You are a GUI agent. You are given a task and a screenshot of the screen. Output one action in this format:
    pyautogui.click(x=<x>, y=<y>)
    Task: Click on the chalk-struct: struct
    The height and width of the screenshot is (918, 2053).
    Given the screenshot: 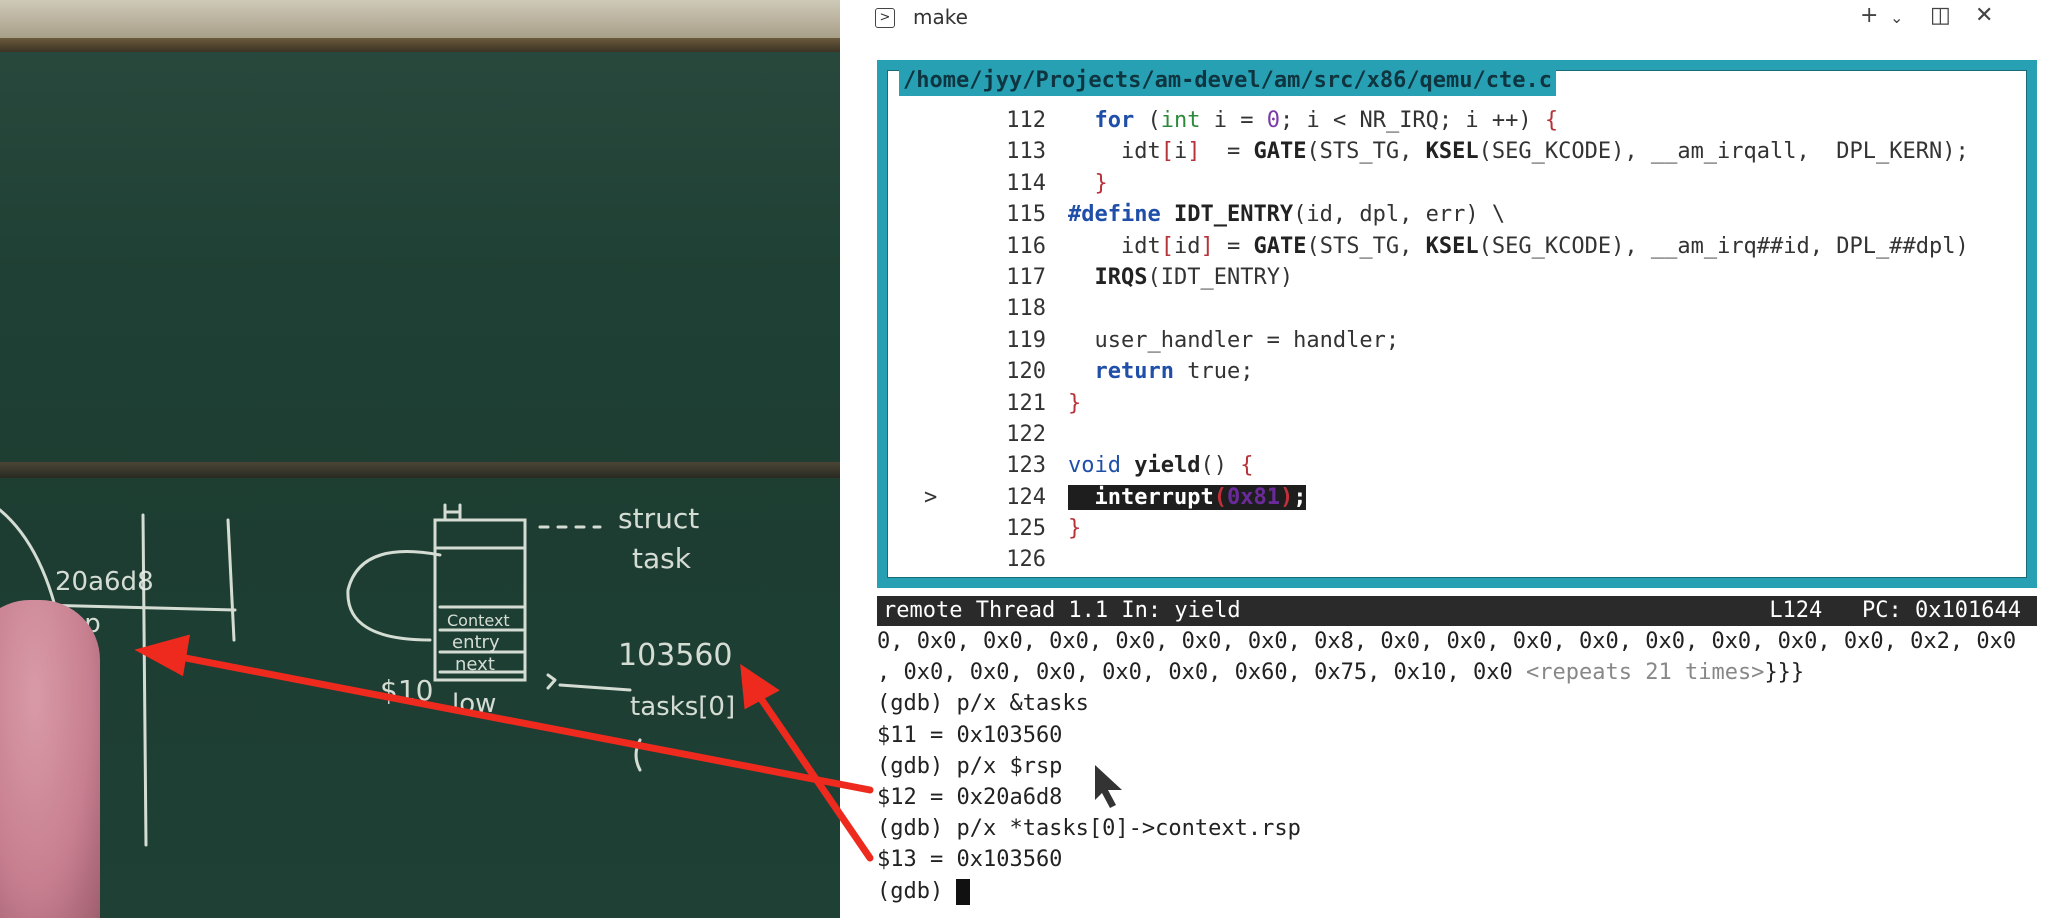 What is the action you would take?
    pyautogui.click(x=658, y=518)
    